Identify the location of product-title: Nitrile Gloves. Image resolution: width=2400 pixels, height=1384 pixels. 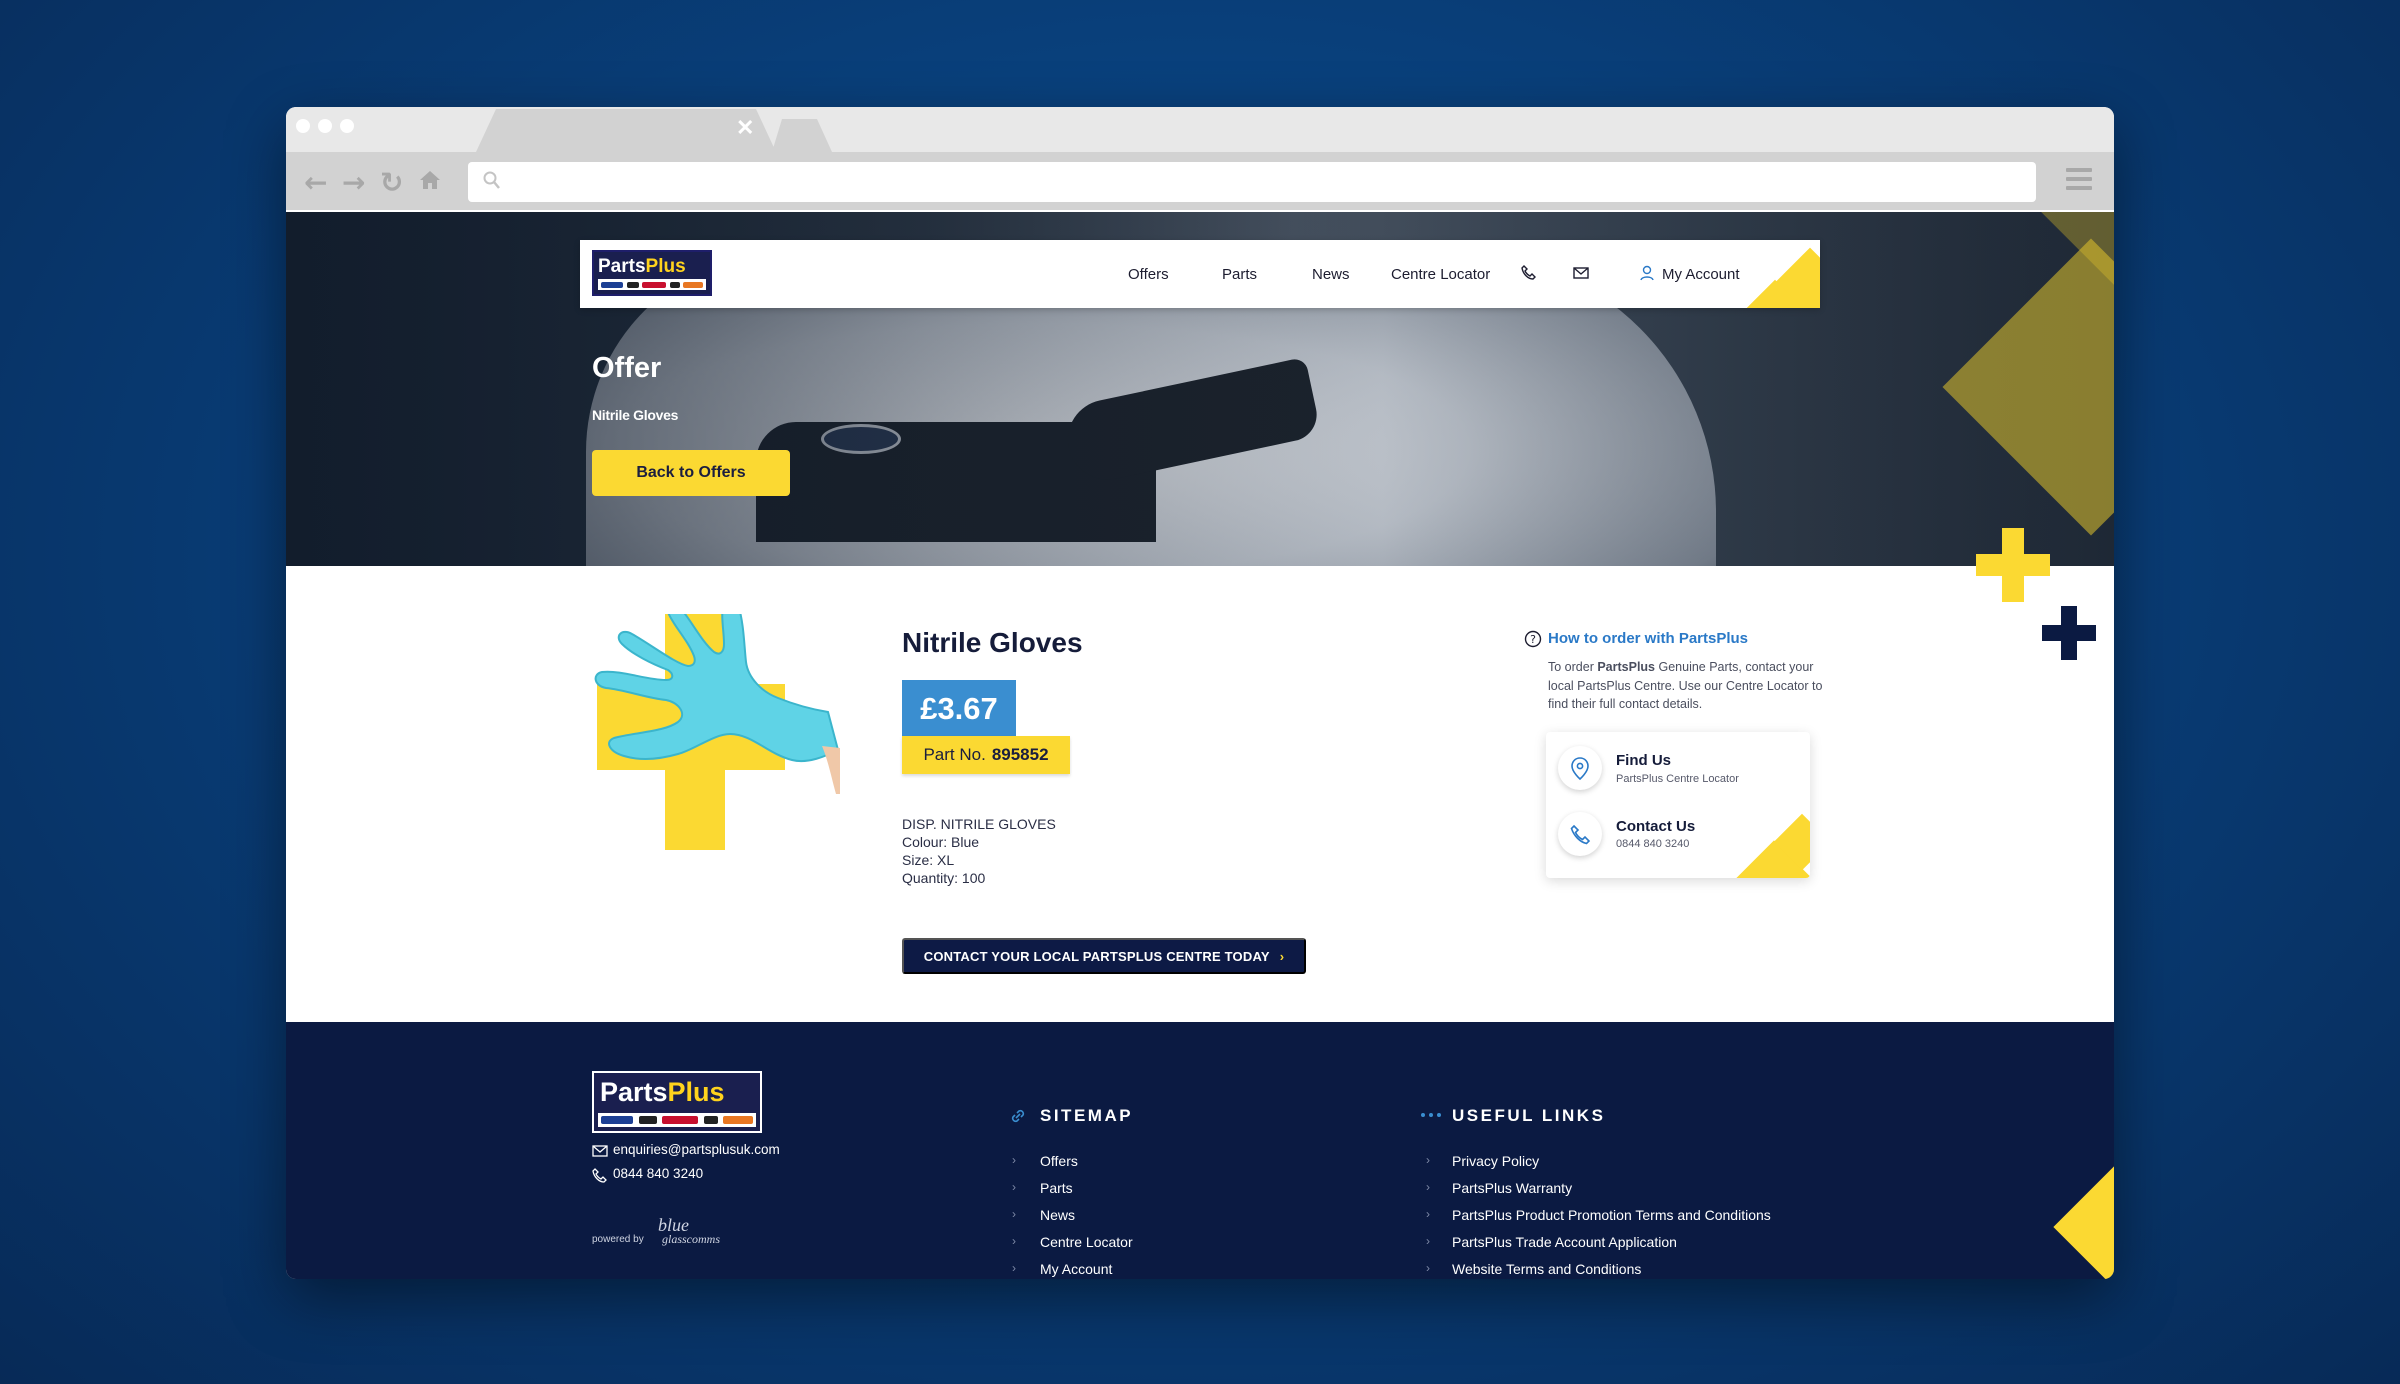
(992, 642).